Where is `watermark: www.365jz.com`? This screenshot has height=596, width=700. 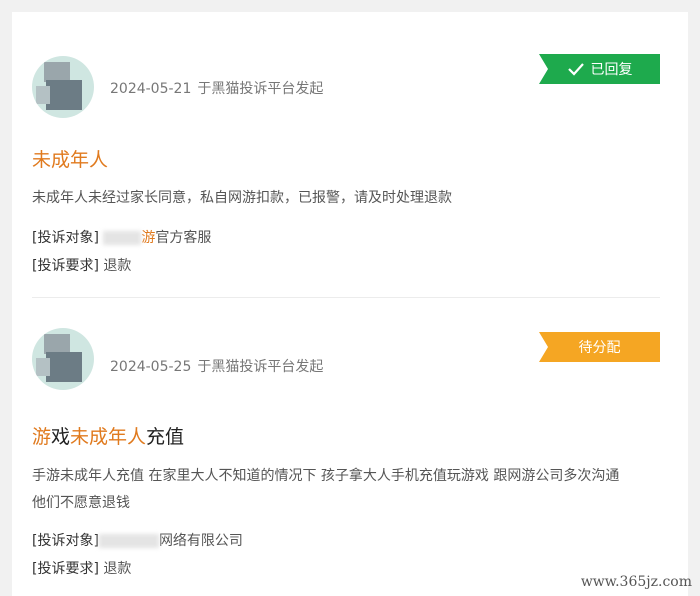 watermark: www.365jz.com is located at coordinates (636, 582).